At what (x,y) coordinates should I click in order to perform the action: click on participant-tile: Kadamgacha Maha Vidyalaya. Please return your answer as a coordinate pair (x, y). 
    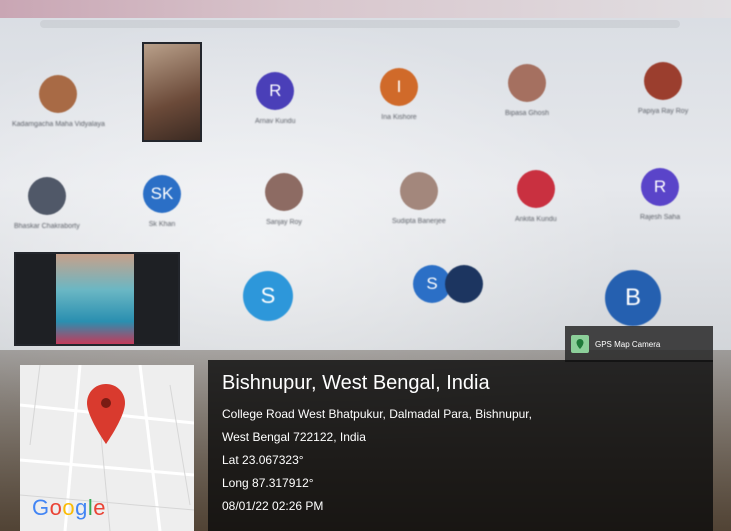
    Looking at the image, I should click on (58, 101).